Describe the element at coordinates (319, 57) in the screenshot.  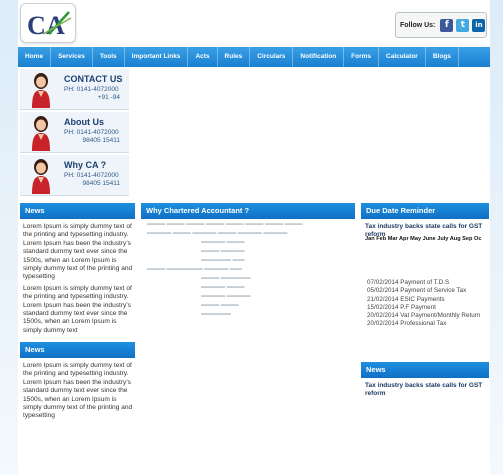
I see `nav-notification: Notification` at that location.